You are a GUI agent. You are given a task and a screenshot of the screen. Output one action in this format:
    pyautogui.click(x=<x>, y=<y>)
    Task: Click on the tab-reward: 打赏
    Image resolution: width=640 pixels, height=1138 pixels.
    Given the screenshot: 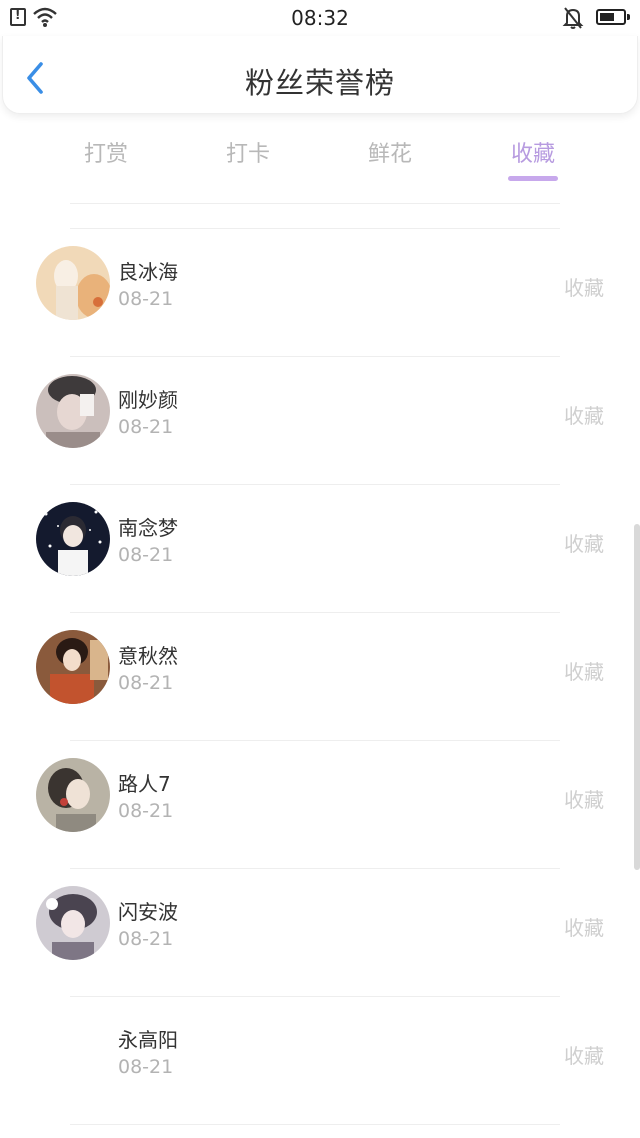 What is the action you would take?
    pyautogui.click(x=106, y=152)
    